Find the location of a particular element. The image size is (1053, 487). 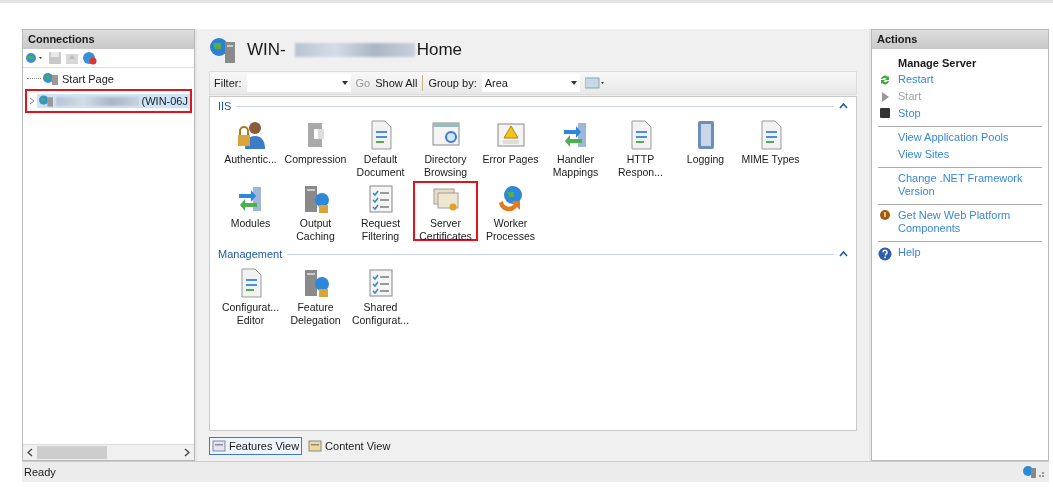

page-title: Home is located at coordinates (439, 50).